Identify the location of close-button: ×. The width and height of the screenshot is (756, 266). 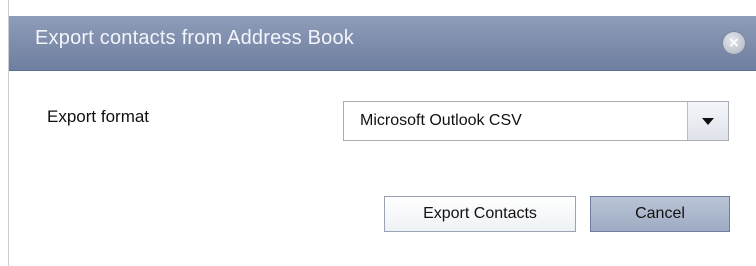
(734, 43).